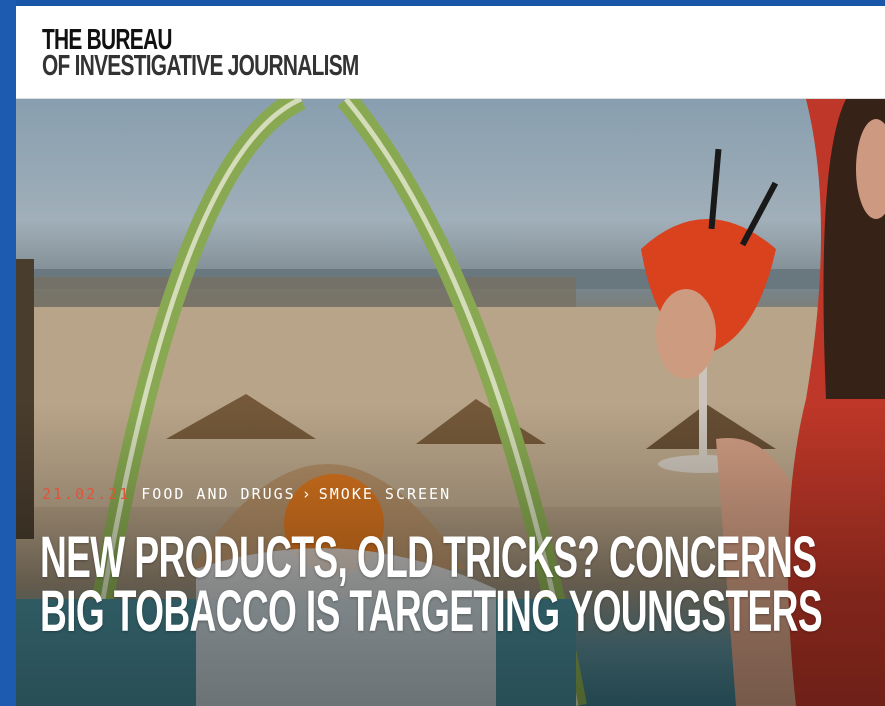 The height and width of the screenshot is (706, 885). What do you see at coordinates (200, 66) in the screenshot?
I see `logo-line-2: OF INVESTIGATIVE JOURNALISM` at bounding box center [200, 66].